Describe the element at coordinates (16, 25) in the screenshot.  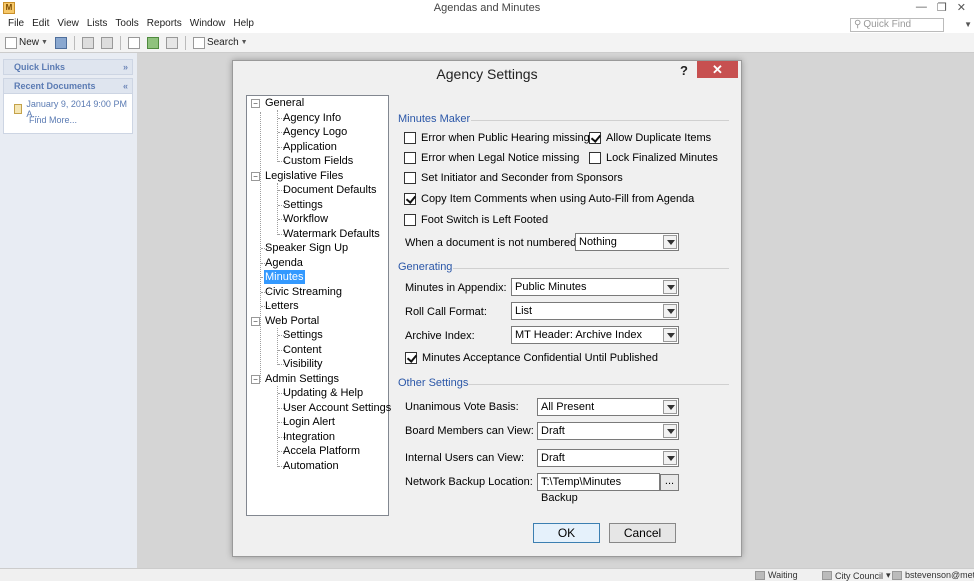
I see `menu-file: File` at that location.